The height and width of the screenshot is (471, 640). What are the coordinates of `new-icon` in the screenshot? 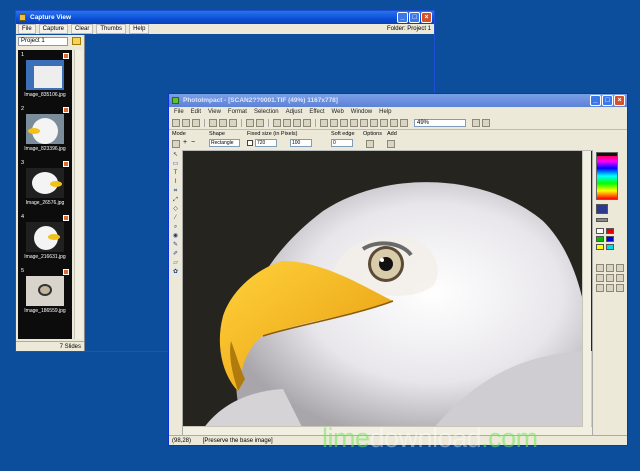 It's located at (176, 122).